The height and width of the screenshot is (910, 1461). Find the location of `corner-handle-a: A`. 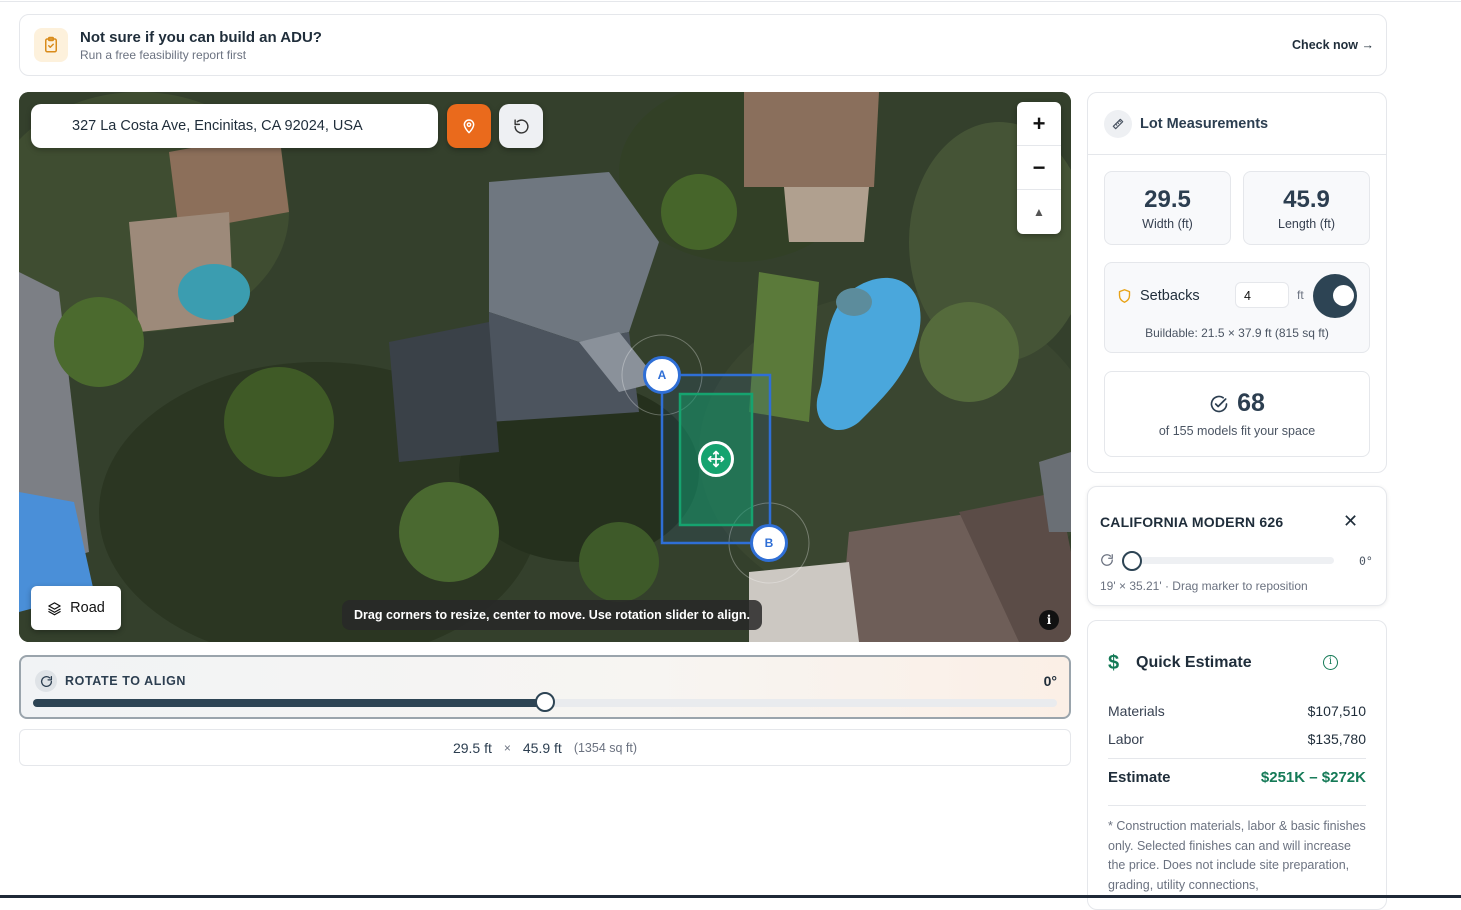

corner-handle-a: A is located at coordinates (662, 375).